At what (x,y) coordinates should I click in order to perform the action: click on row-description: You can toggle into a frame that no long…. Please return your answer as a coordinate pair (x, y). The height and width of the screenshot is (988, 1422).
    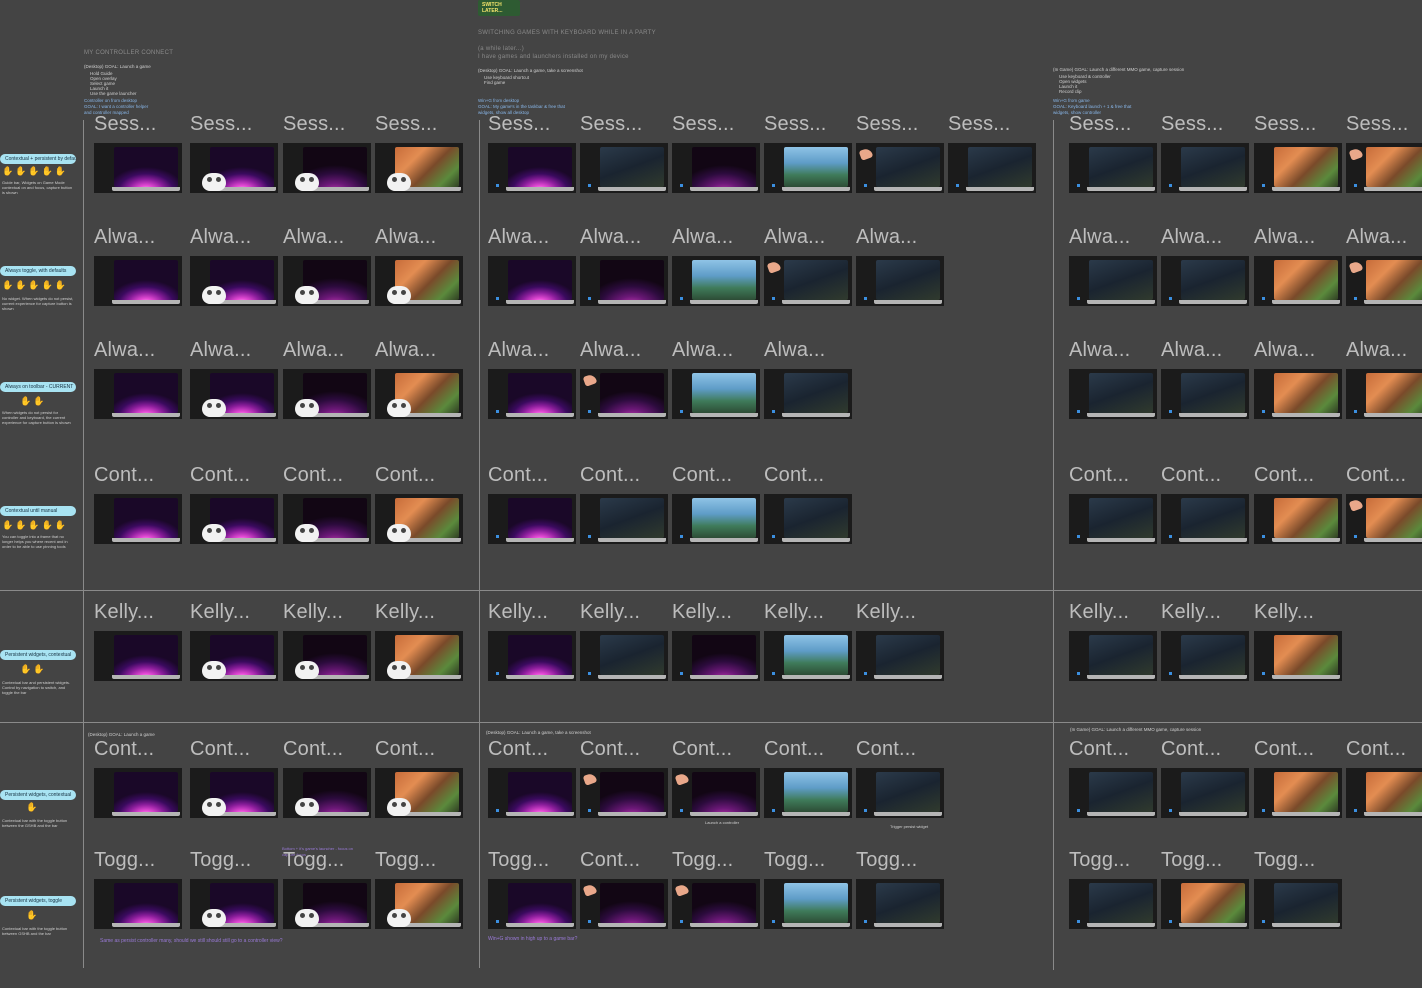
    Looking at the image, I should click on (35, 541).